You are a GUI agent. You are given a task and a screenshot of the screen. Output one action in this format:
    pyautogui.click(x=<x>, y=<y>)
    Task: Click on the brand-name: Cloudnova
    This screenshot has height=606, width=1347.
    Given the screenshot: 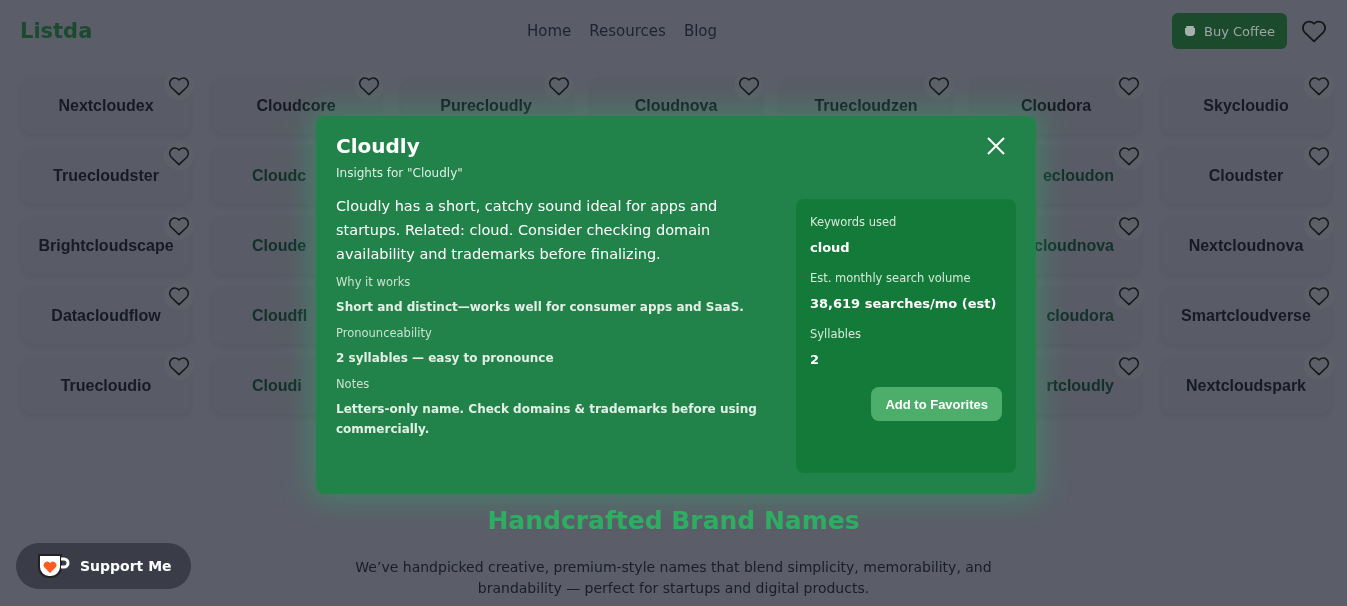 What is the action you would take?
    pyautogui.click(x=676, y=106)
    